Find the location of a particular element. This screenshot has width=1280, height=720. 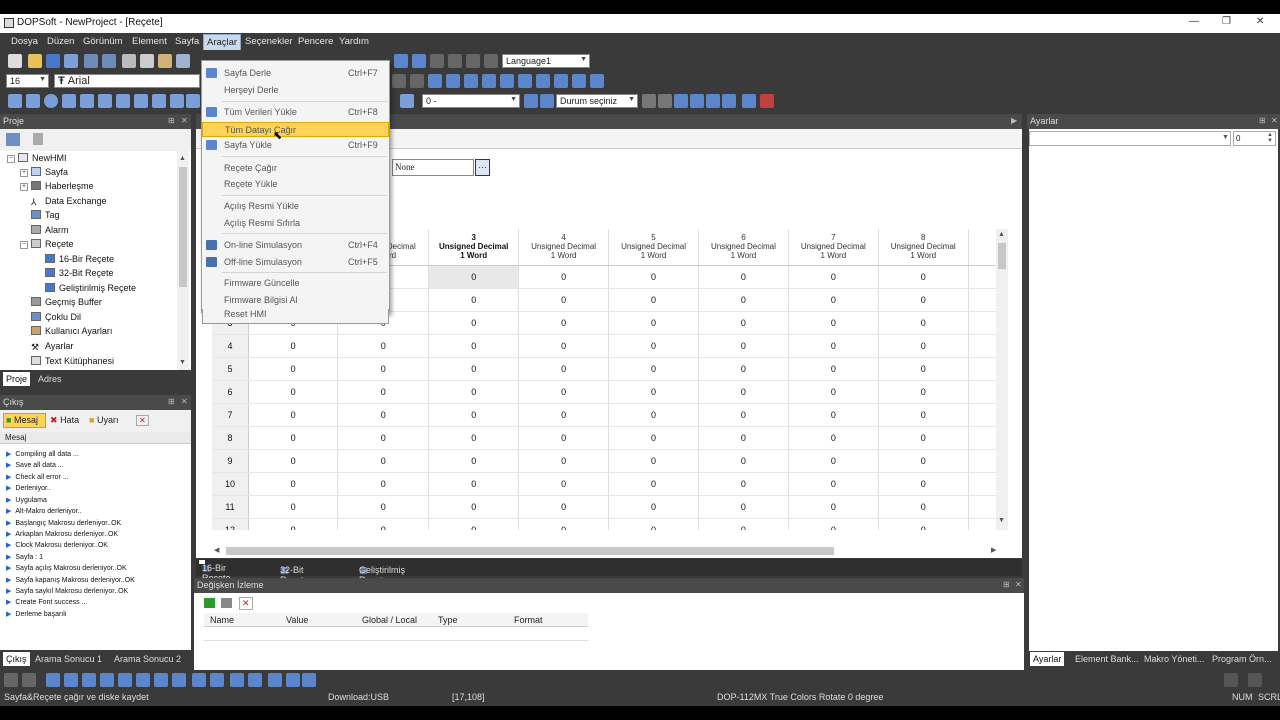

log-line: ▶ Sayfa açılış Makrosu derleniyor..OK is located at coordinates (66, 568).